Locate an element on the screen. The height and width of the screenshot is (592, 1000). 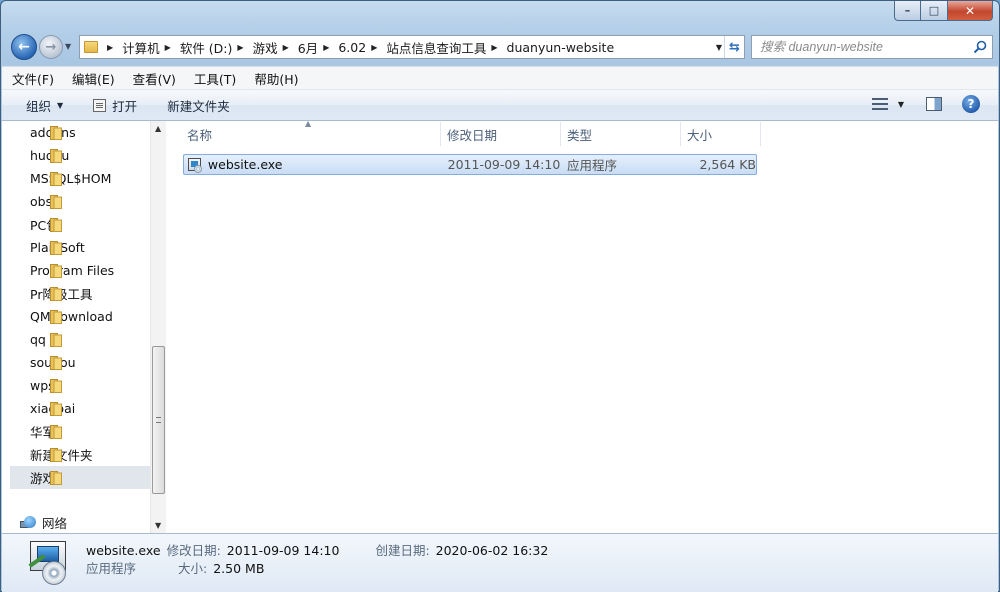
breadcrumb-segment: ▶ 游戏 is located at coordinates (254, 47).